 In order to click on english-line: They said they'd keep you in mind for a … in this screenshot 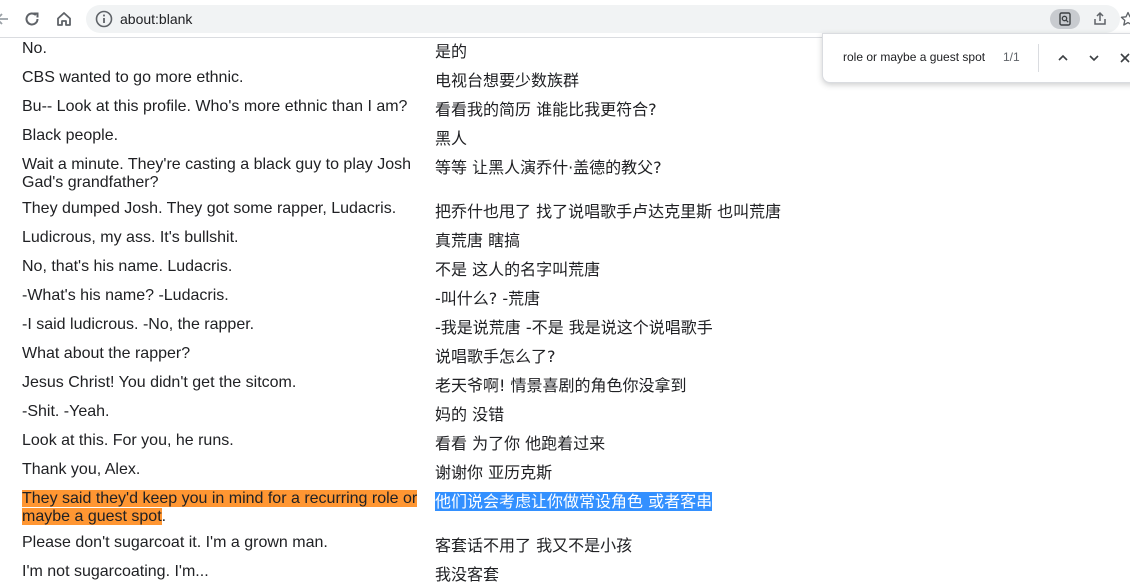, I will do `click(222, 508)`.